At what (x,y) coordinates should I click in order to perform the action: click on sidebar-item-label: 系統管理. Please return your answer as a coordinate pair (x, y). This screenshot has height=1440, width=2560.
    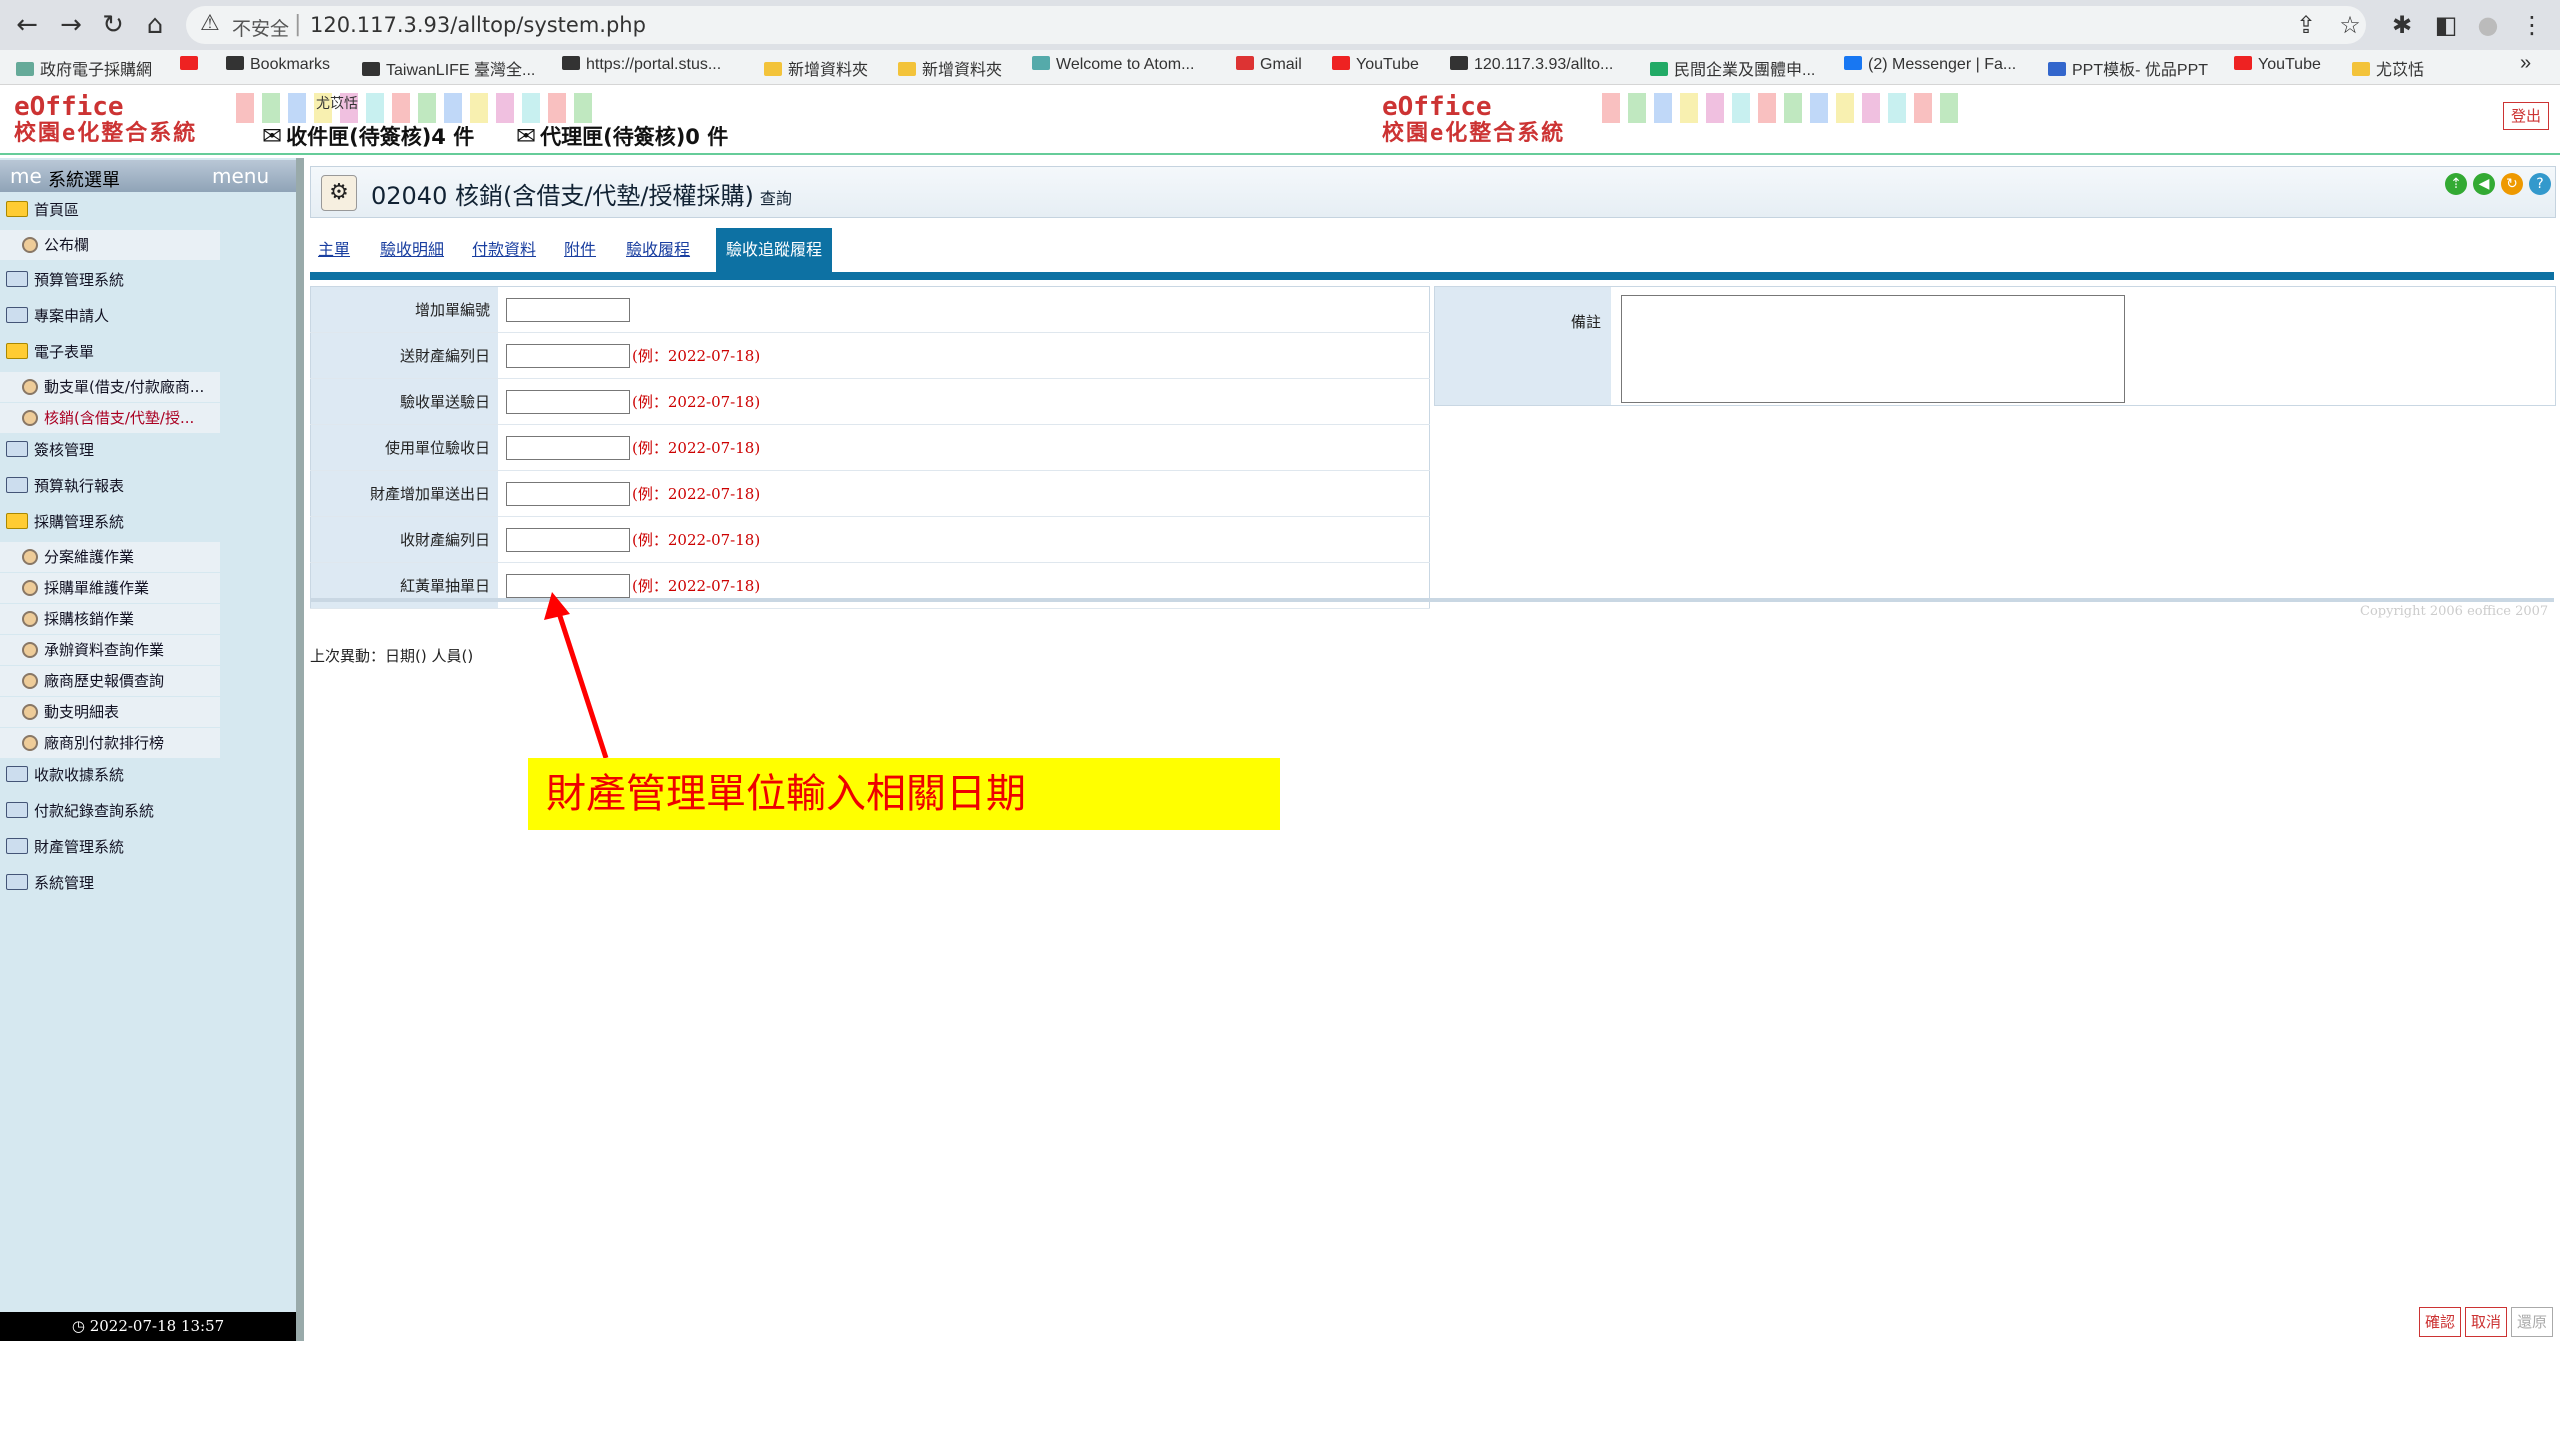
    Looking at the image, I should click on (64, 883).